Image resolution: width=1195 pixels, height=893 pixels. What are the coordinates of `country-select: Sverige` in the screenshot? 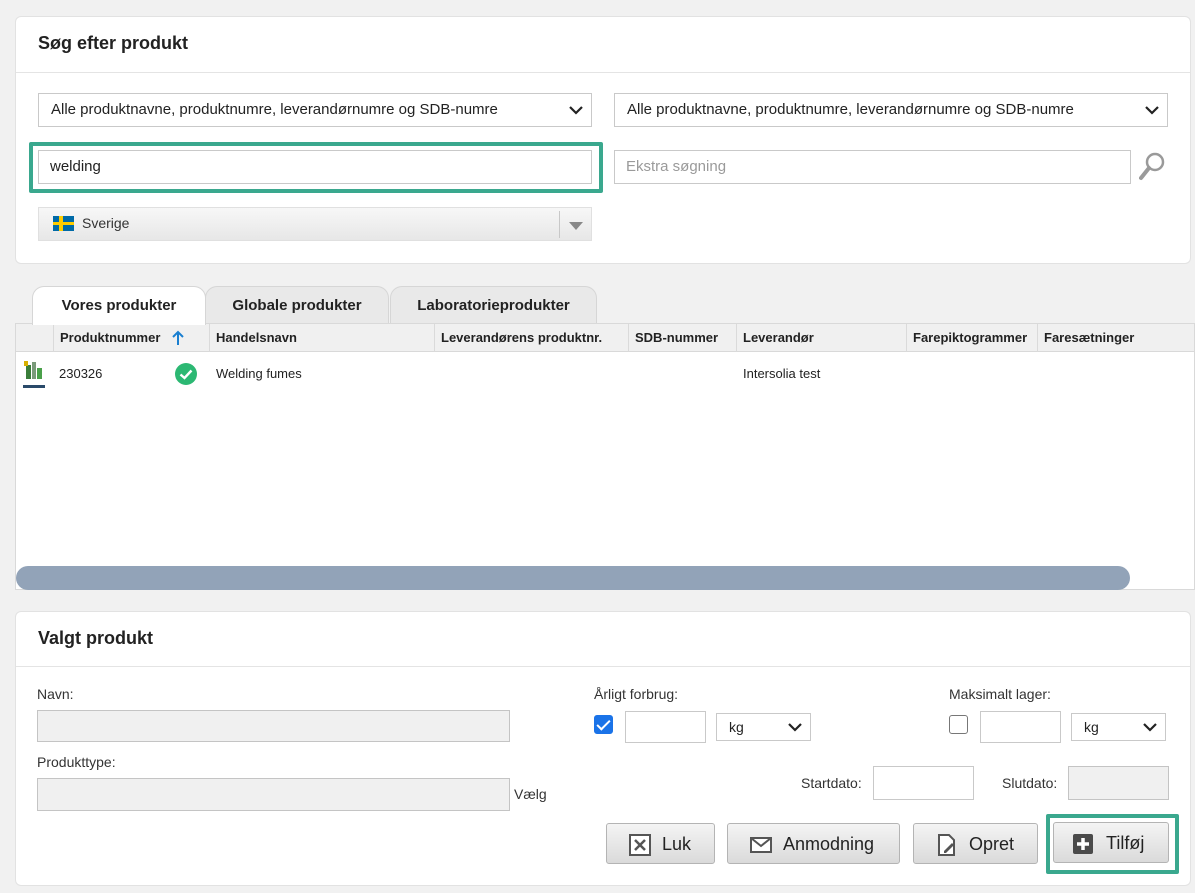 It's located at (315, 224).